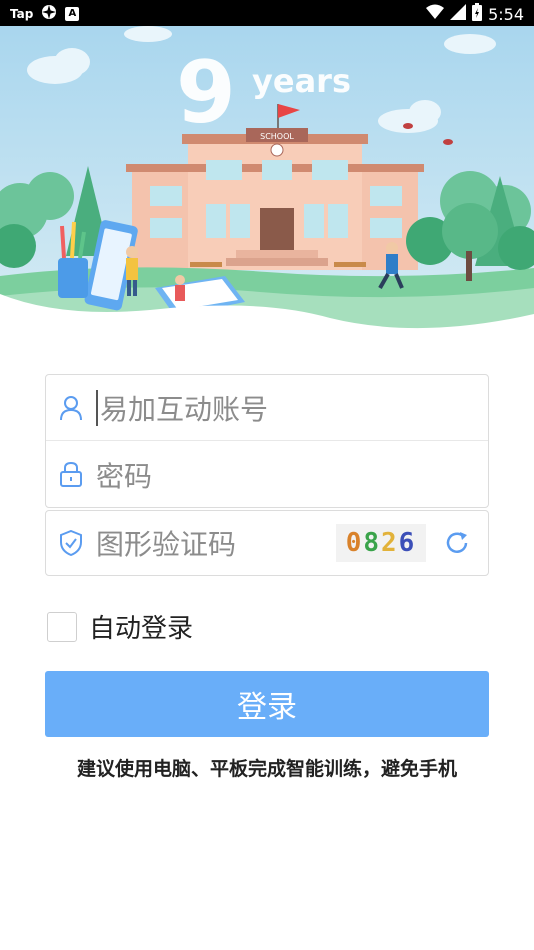 This screenshot has width=534, height=950. Describe the element at coordinates (72, 13) in the screenshot. I see `a-icon: A` at that location.